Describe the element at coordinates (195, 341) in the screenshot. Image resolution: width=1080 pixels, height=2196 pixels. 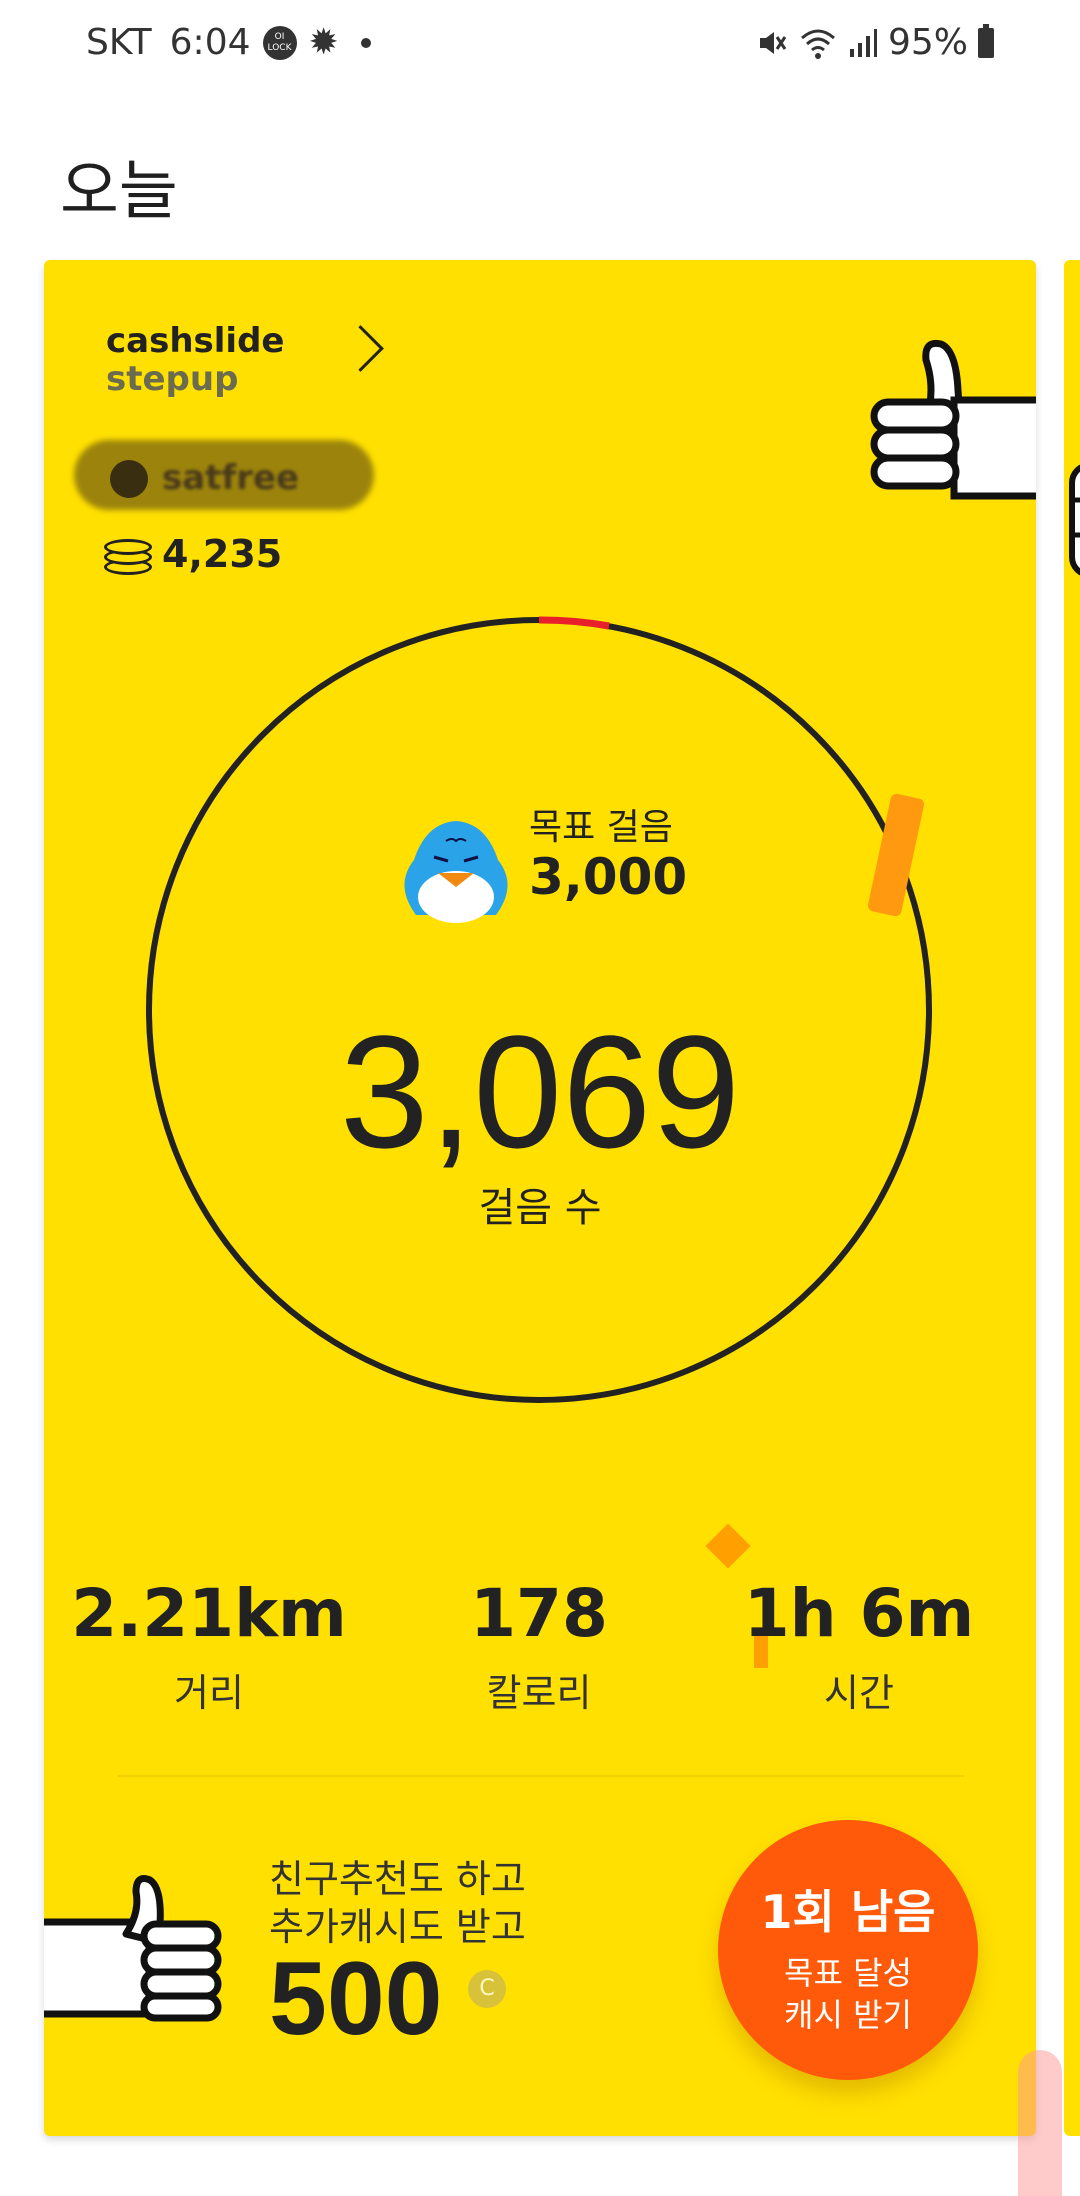
I see `brand-name: cashslide` at that location.